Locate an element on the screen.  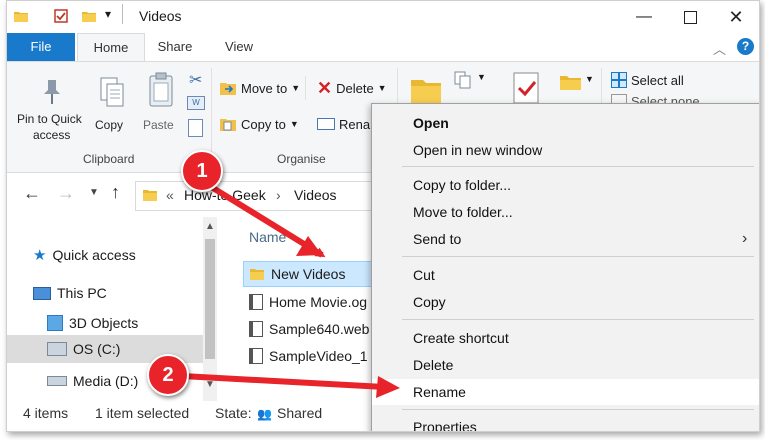
callout-arrows is located at coordinates (290, 287).